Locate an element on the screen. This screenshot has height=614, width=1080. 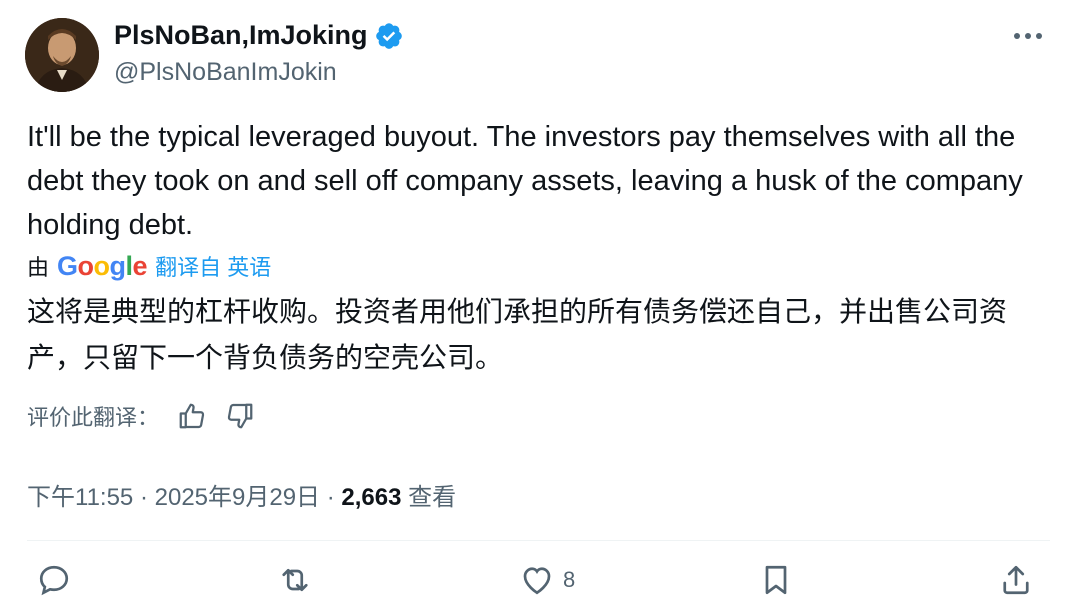
like-button: 8 is located at coordinates (547, 580).